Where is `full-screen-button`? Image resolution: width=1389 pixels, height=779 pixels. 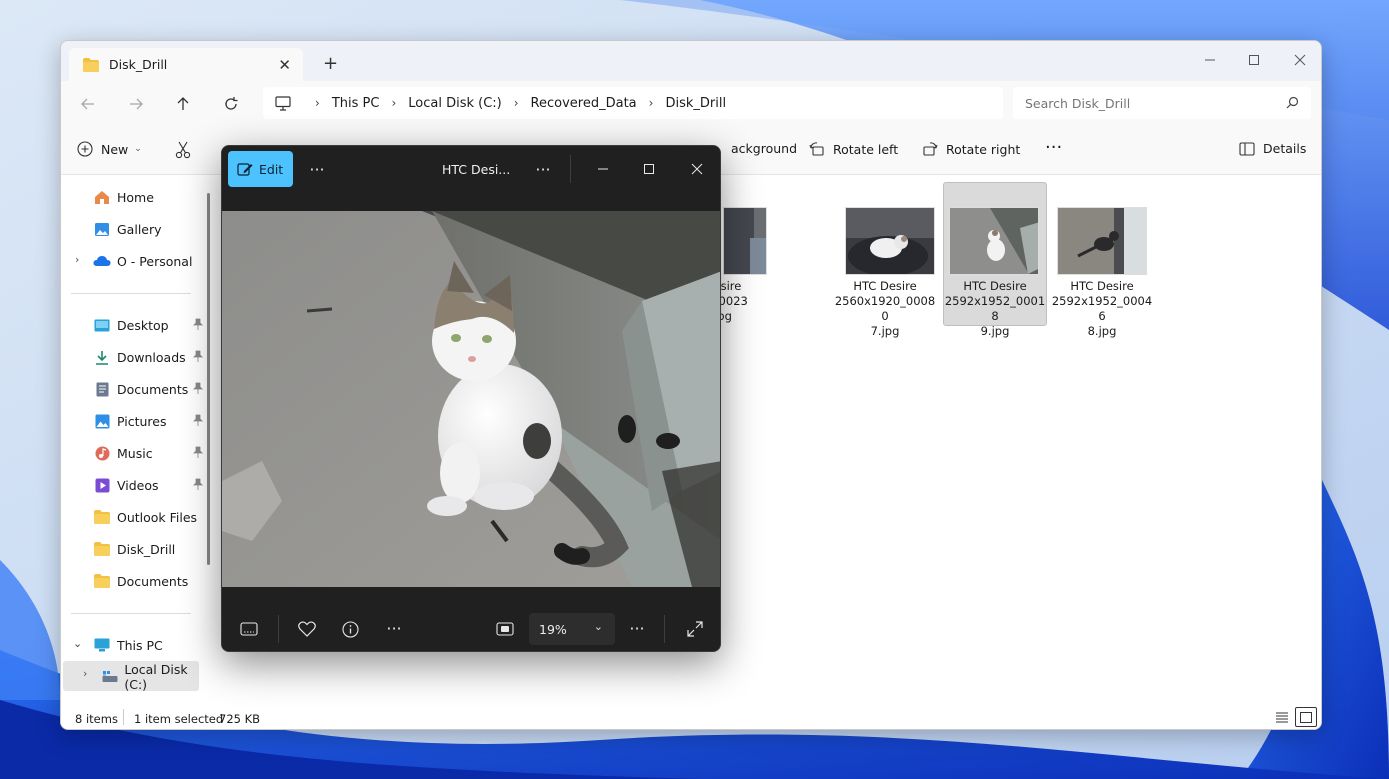 full-screen-button is located at coordinates (695, 629).